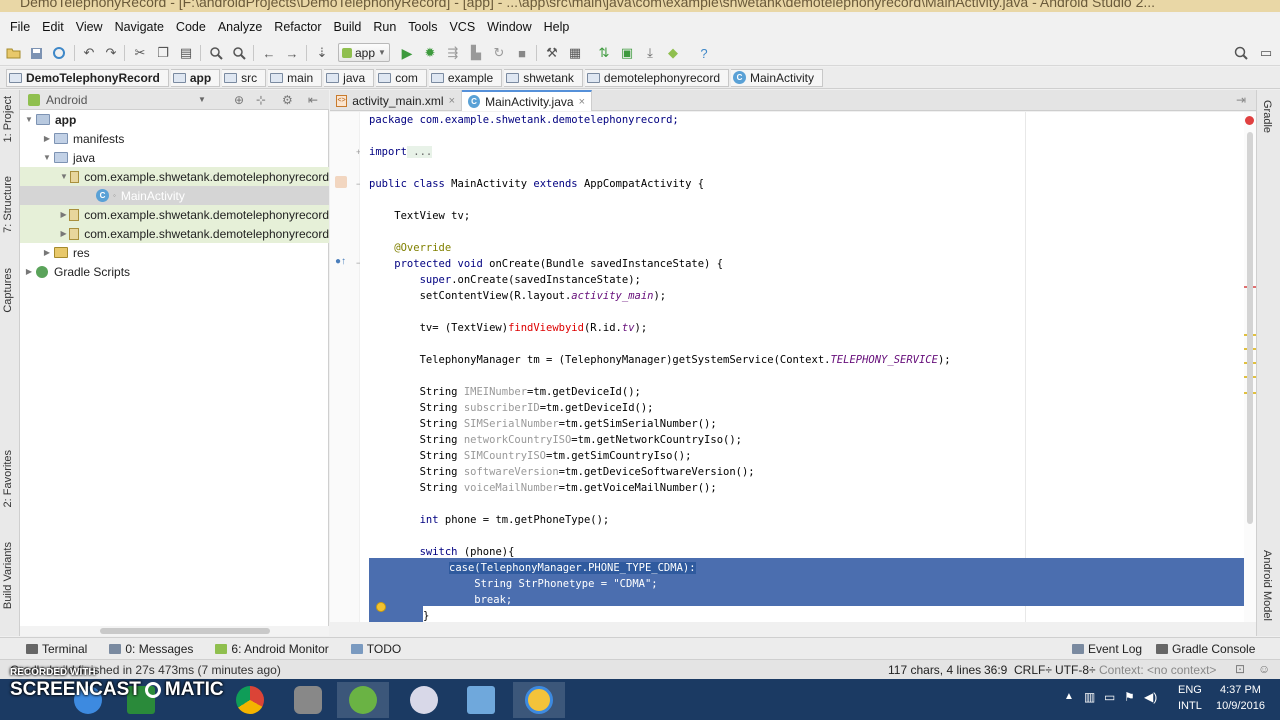  I want to click on tree-item-mainactivity: C ◦ MainActivity, so click(174, 195).